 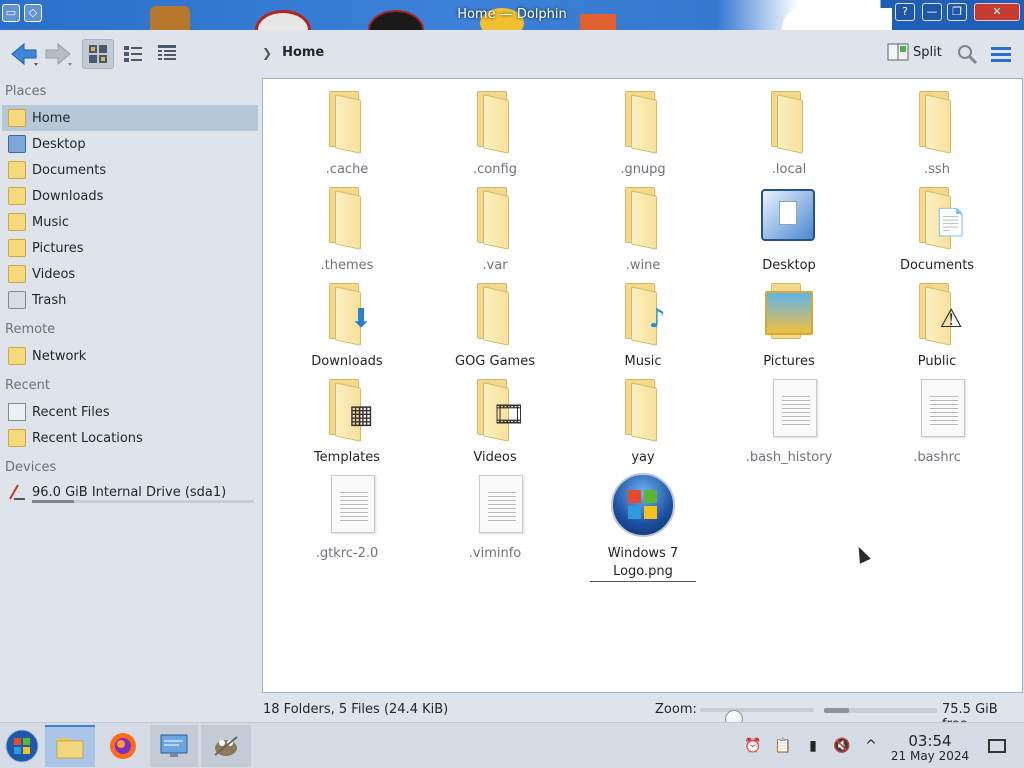 I want to click on sidebar-item-pictures: Pictures, so click(x=130, y=248).